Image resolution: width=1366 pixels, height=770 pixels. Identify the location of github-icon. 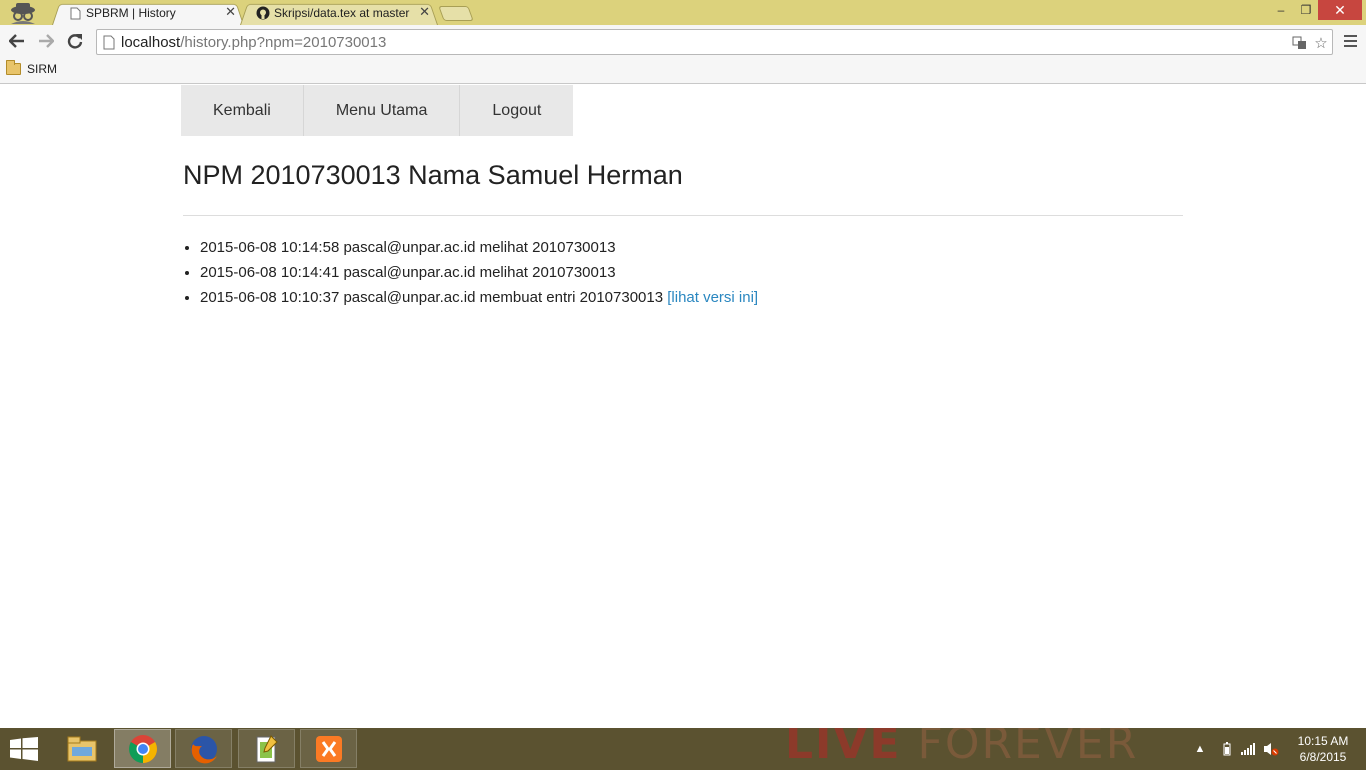
(263, 13).